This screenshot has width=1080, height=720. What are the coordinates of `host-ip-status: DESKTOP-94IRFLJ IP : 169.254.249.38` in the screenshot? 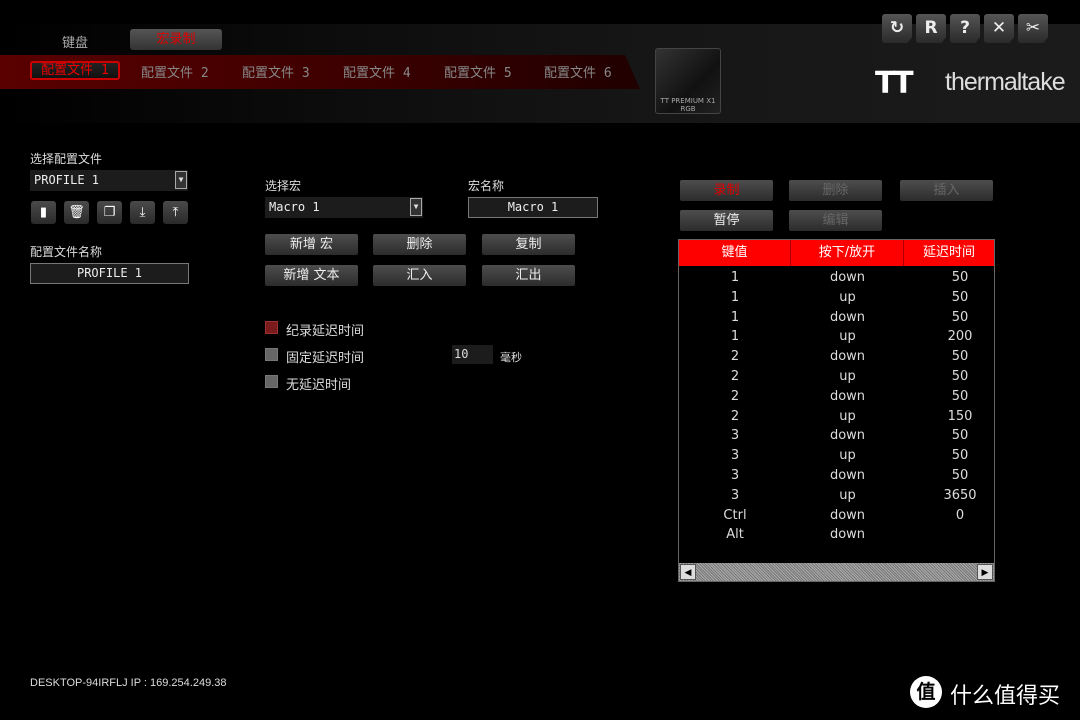 It's located at (128, 683).